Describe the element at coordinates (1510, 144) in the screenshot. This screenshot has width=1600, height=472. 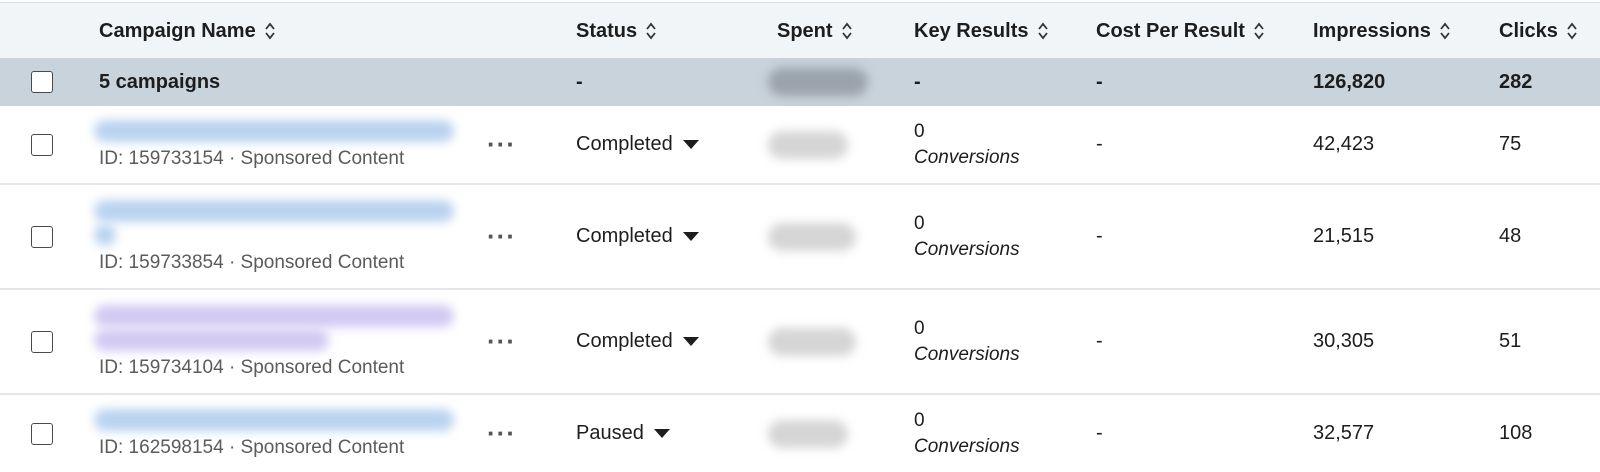
I see `clicks-value: 75` at that location.